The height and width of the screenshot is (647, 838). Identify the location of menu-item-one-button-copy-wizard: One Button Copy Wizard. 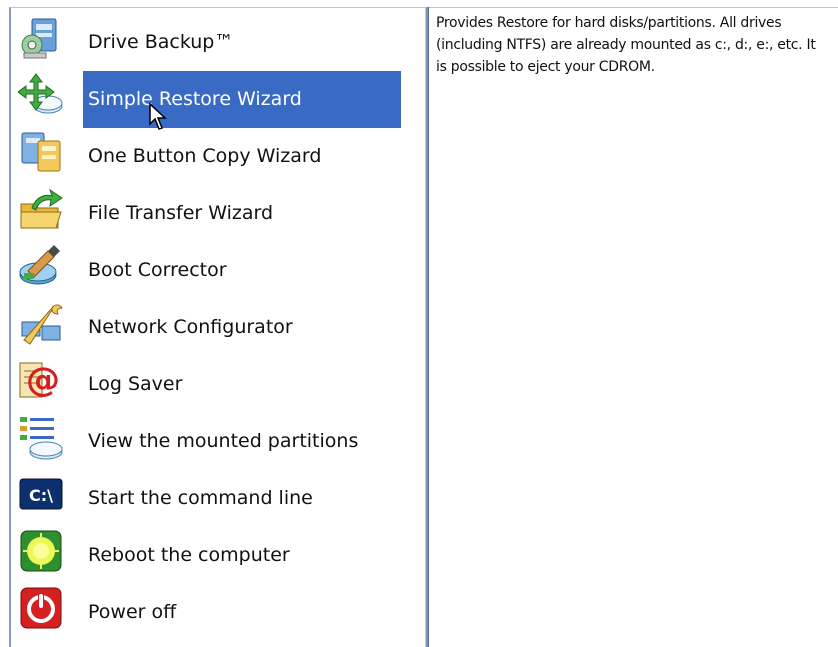
(216, 150).